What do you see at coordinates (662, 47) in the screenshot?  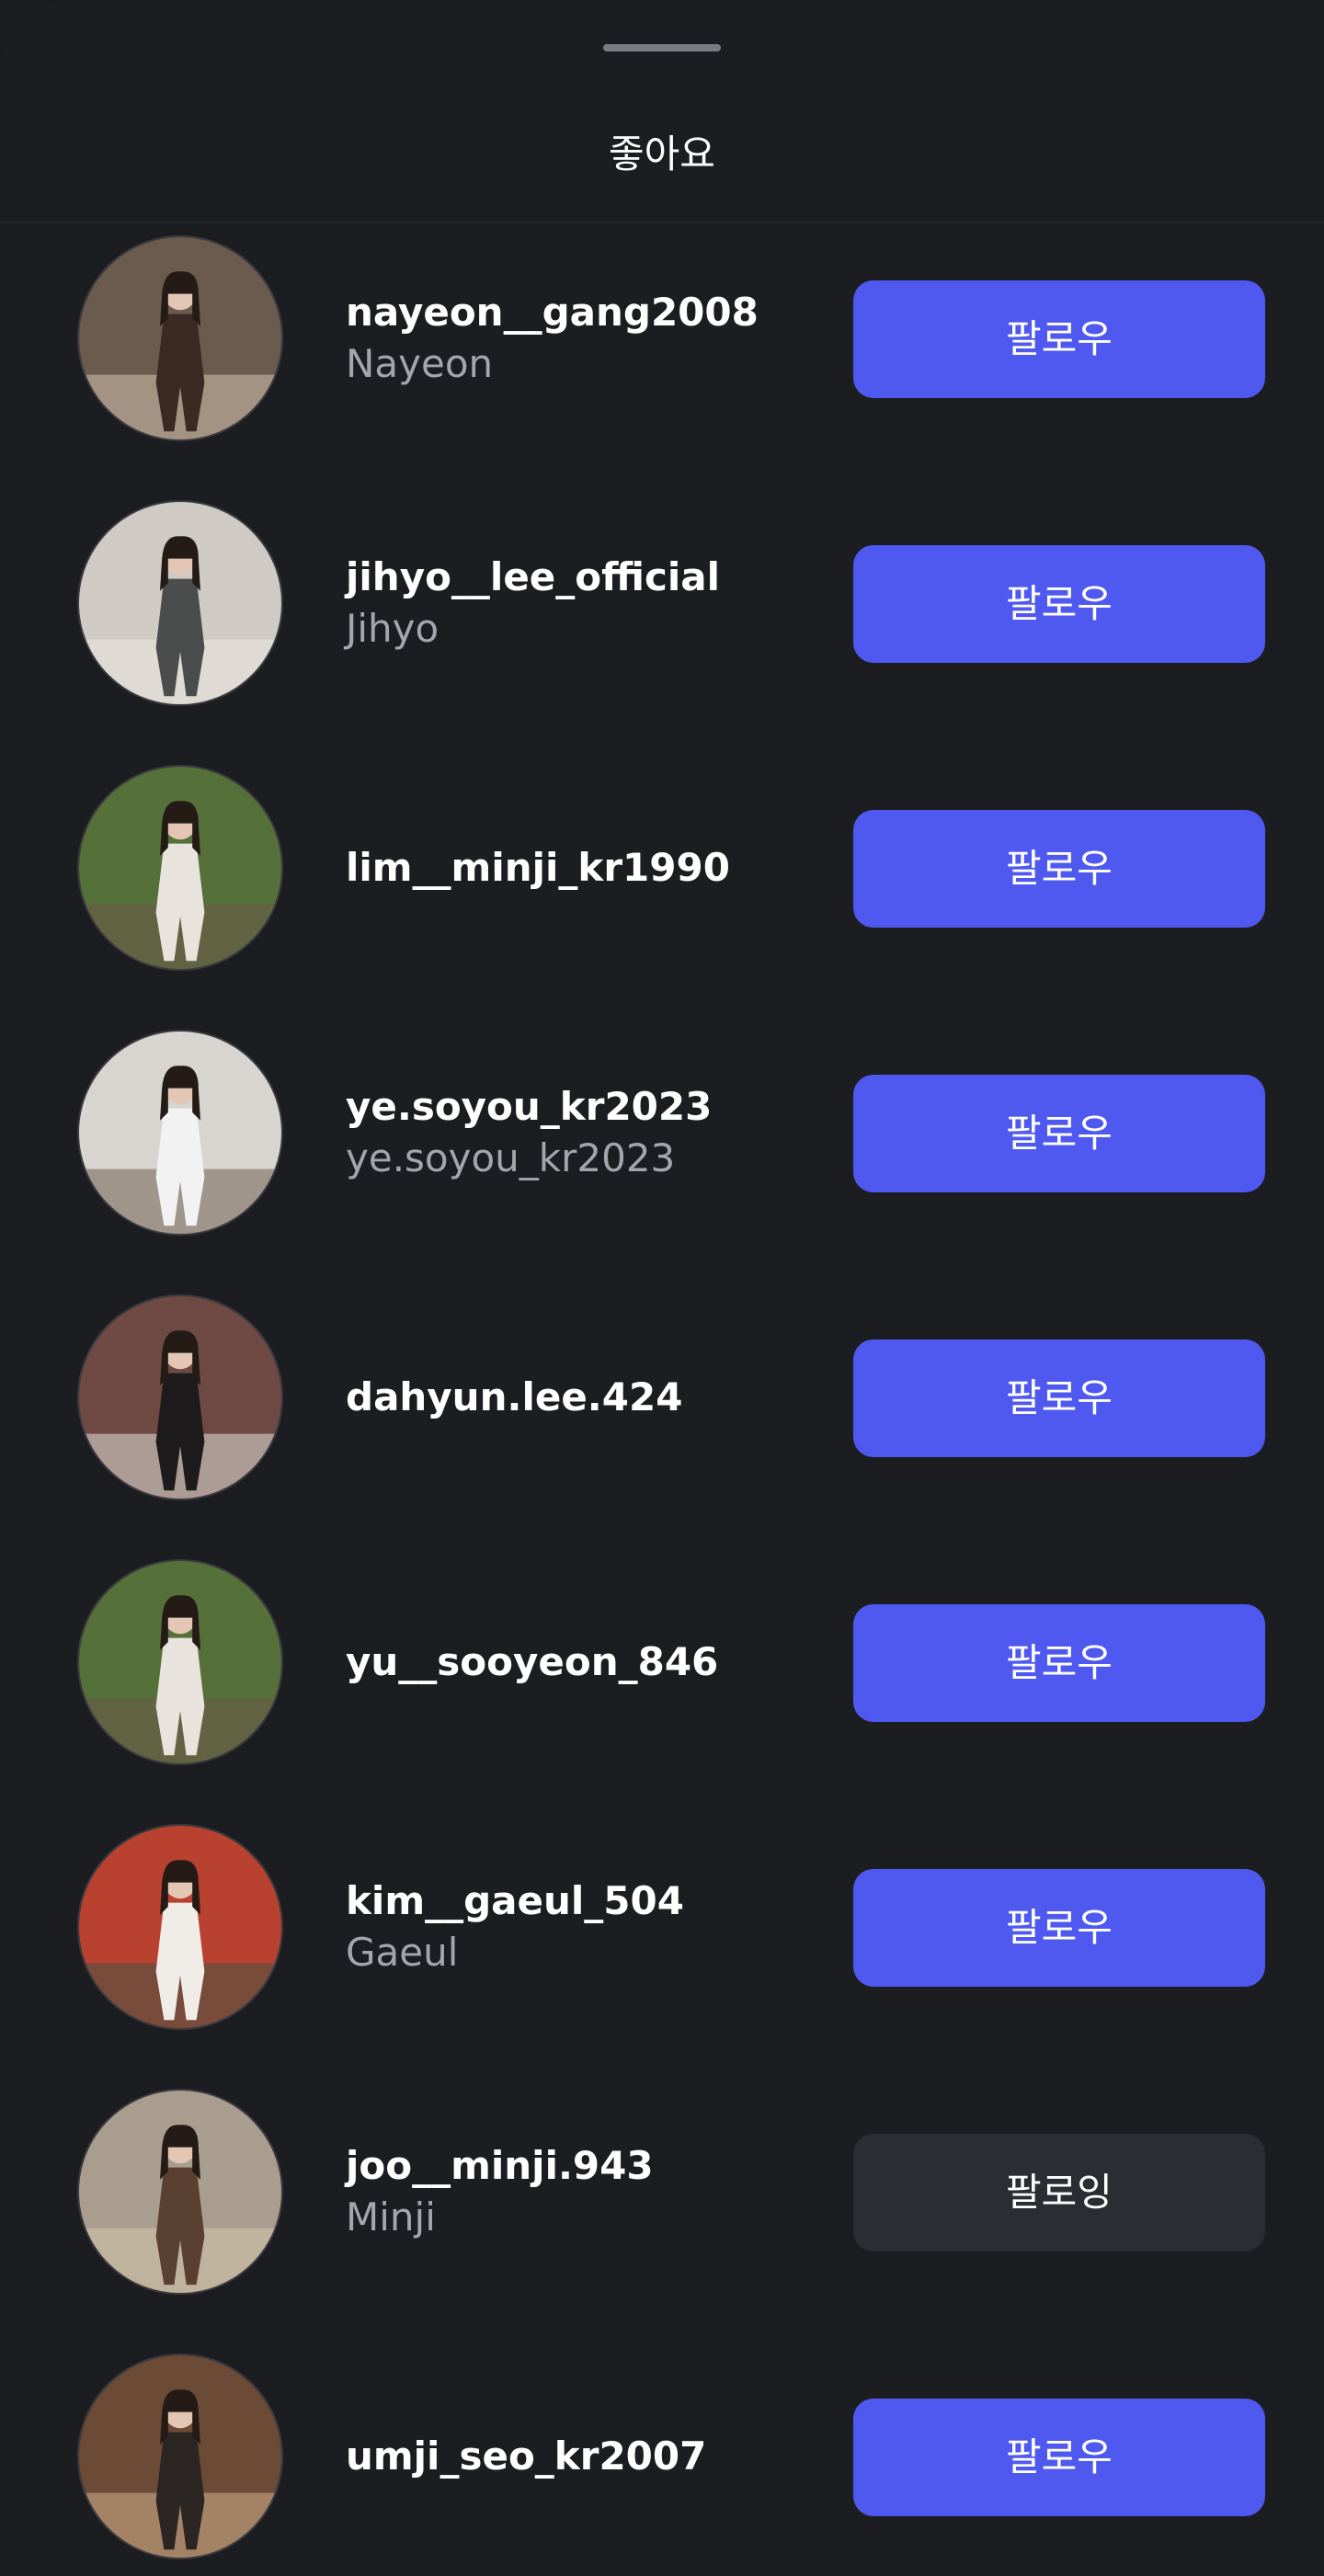 I see `drag-handle` at bounding box center [662, 47].